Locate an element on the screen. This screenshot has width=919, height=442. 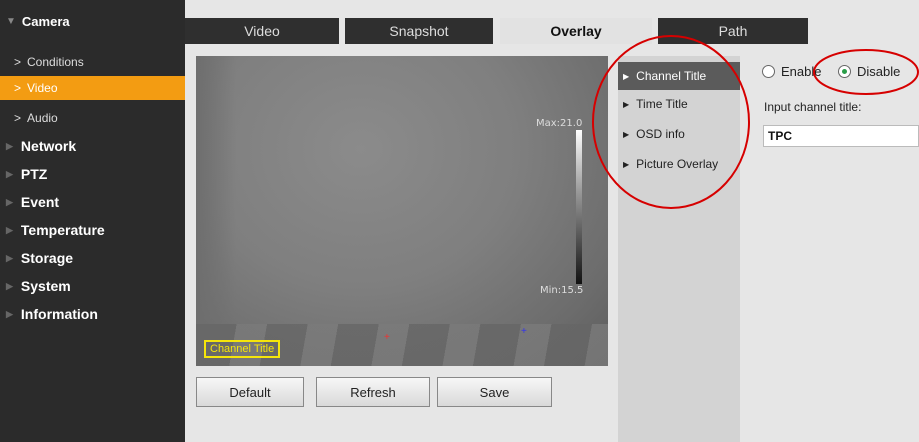
sidebar-item-label: PTZ is located at coordinates (34, 174).